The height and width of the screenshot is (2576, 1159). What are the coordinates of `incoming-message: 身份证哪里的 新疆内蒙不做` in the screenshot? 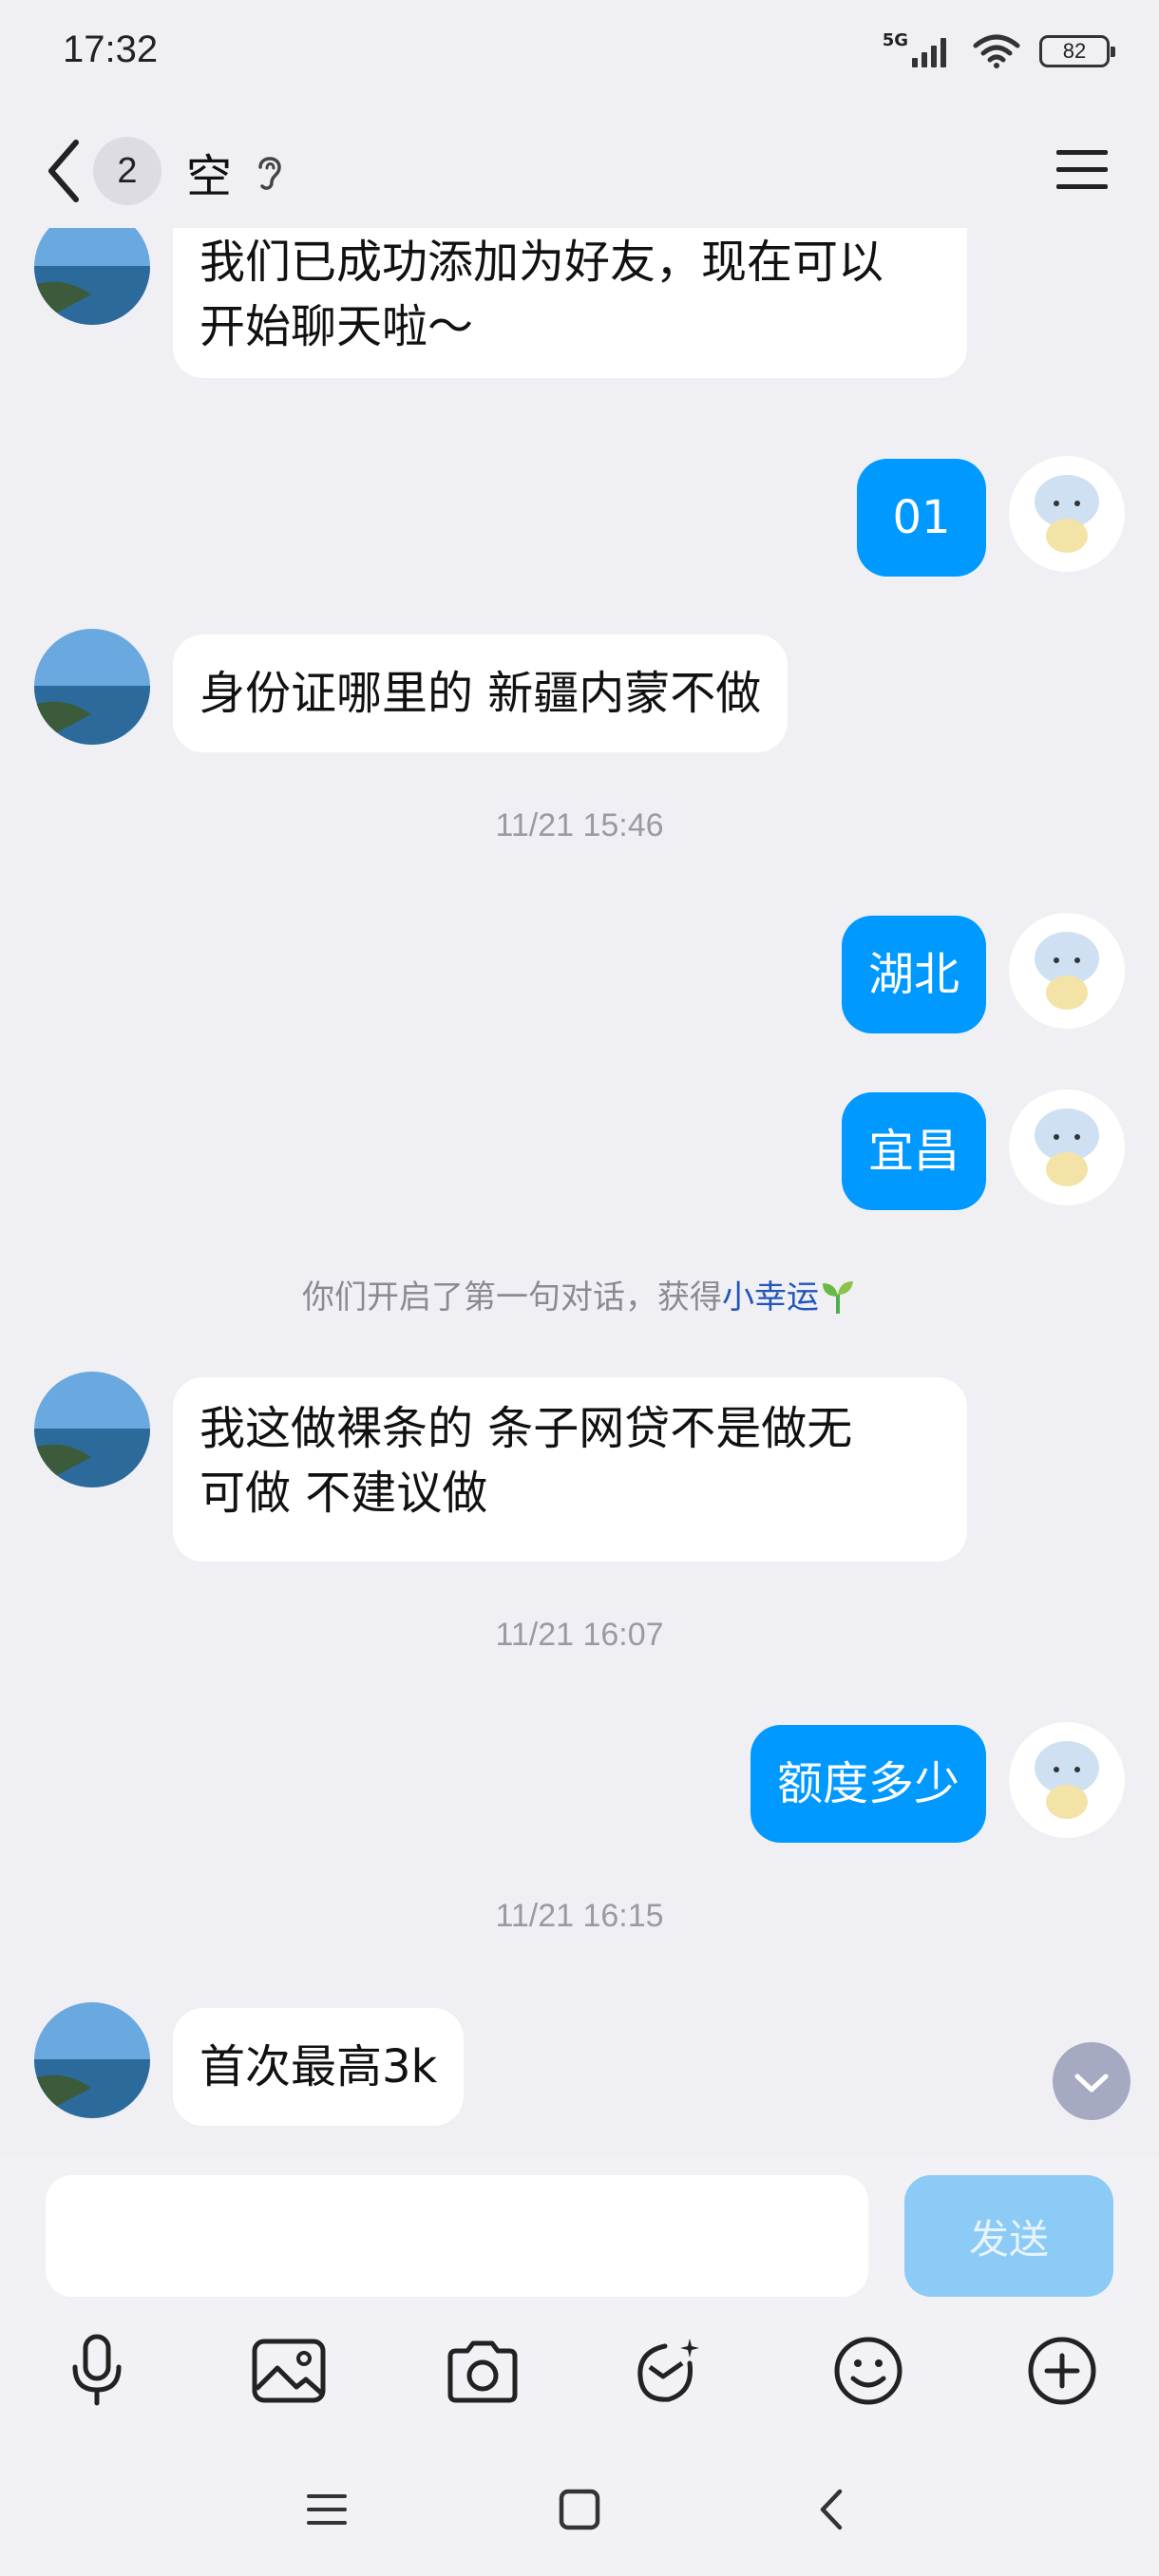 It's located at (480, 693).